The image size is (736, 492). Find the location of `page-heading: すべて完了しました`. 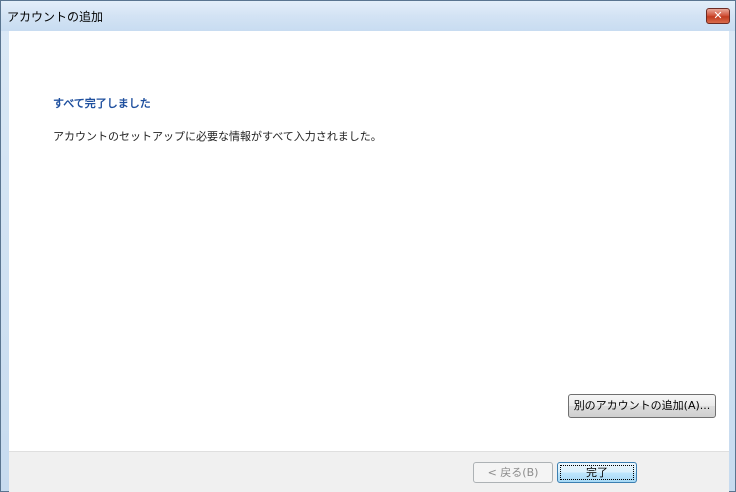

page-heading: すべて完了しました is located at coordinates (102, 103).